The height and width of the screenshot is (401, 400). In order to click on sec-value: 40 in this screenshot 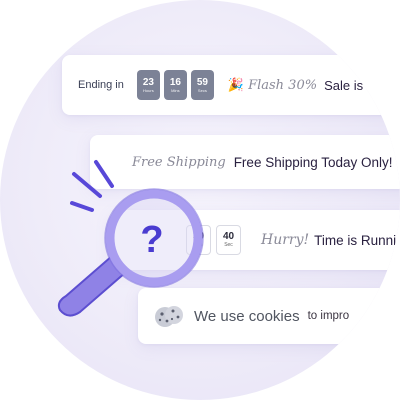, I will do `click(228, 236)`.